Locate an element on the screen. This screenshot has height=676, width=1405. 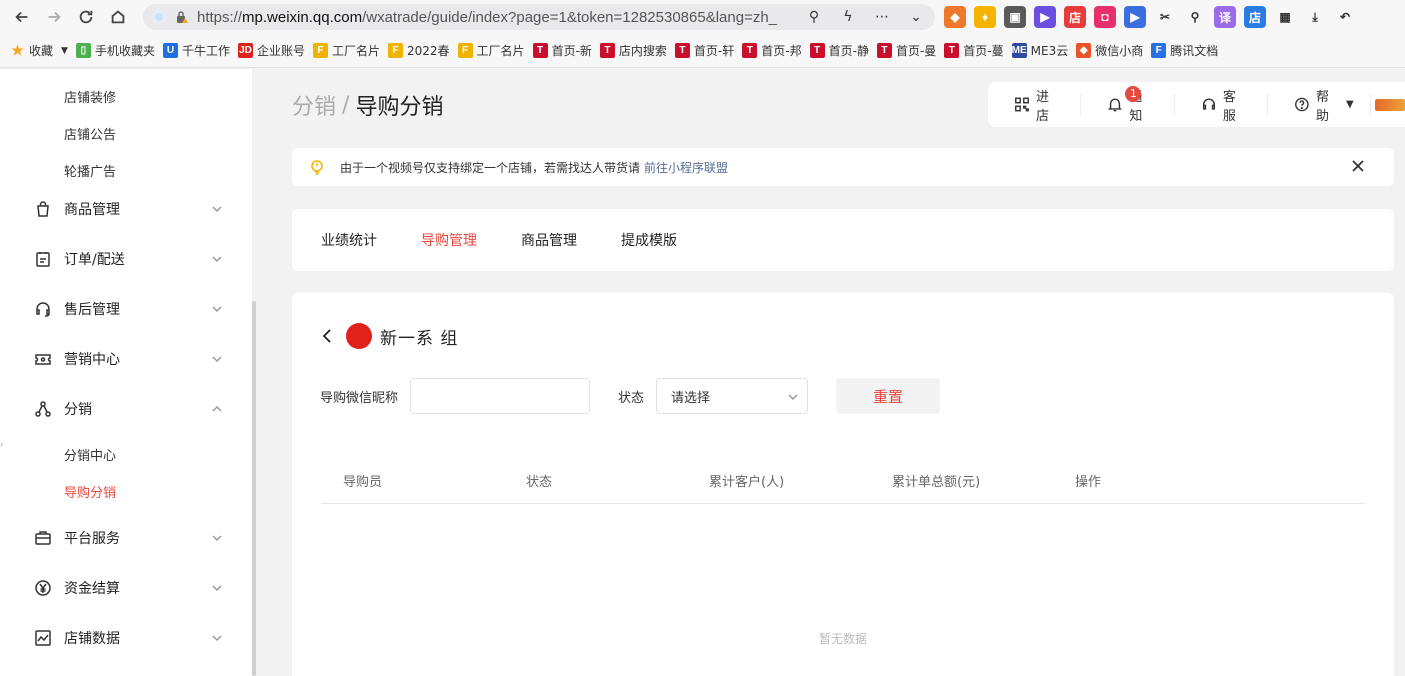
bookmark-item: ◆ 微信小商 is located at coordinates (1109, 51).